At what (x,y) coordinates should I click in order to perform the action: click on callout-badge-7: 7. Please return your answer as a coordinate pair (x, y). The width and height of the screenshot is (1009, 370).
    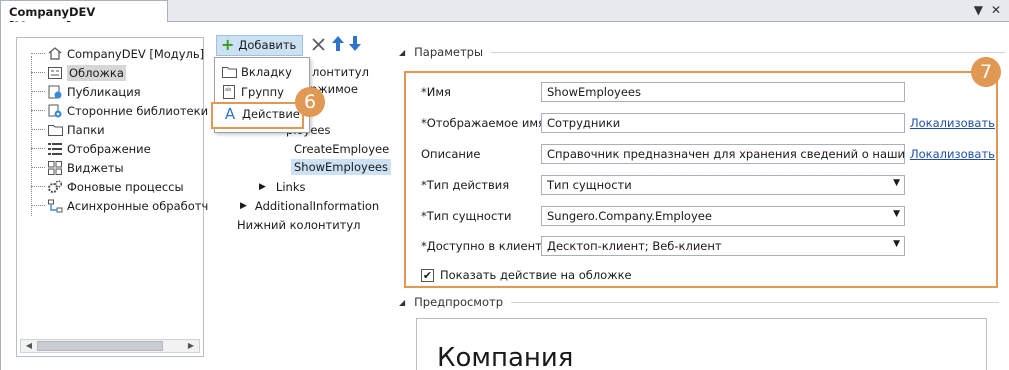
    Looking at the image, I should click on (986, 72).